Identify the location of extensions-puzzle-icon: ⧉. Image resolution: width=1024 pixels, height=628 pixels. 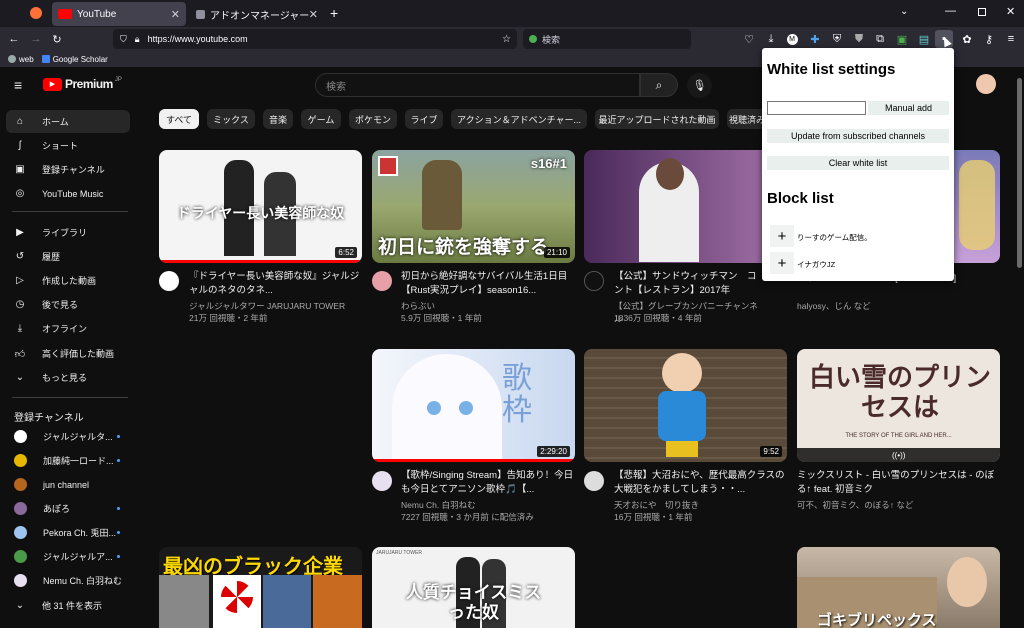
(880, 39).